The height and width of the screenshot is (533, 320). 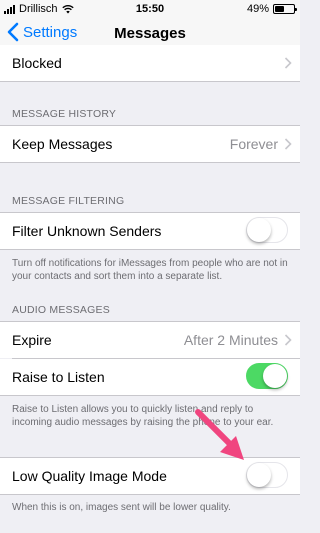 I want to click on raise-to-listen-toggle, so click(x=267, y=376).